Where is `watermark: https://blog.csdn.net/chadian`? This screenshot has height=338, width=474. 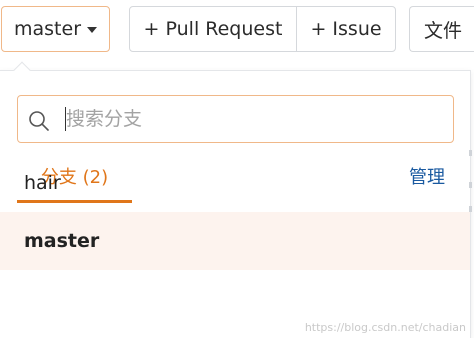
watermark: https://blog.csdn.net/chadian is located at coordinates (385, 327).